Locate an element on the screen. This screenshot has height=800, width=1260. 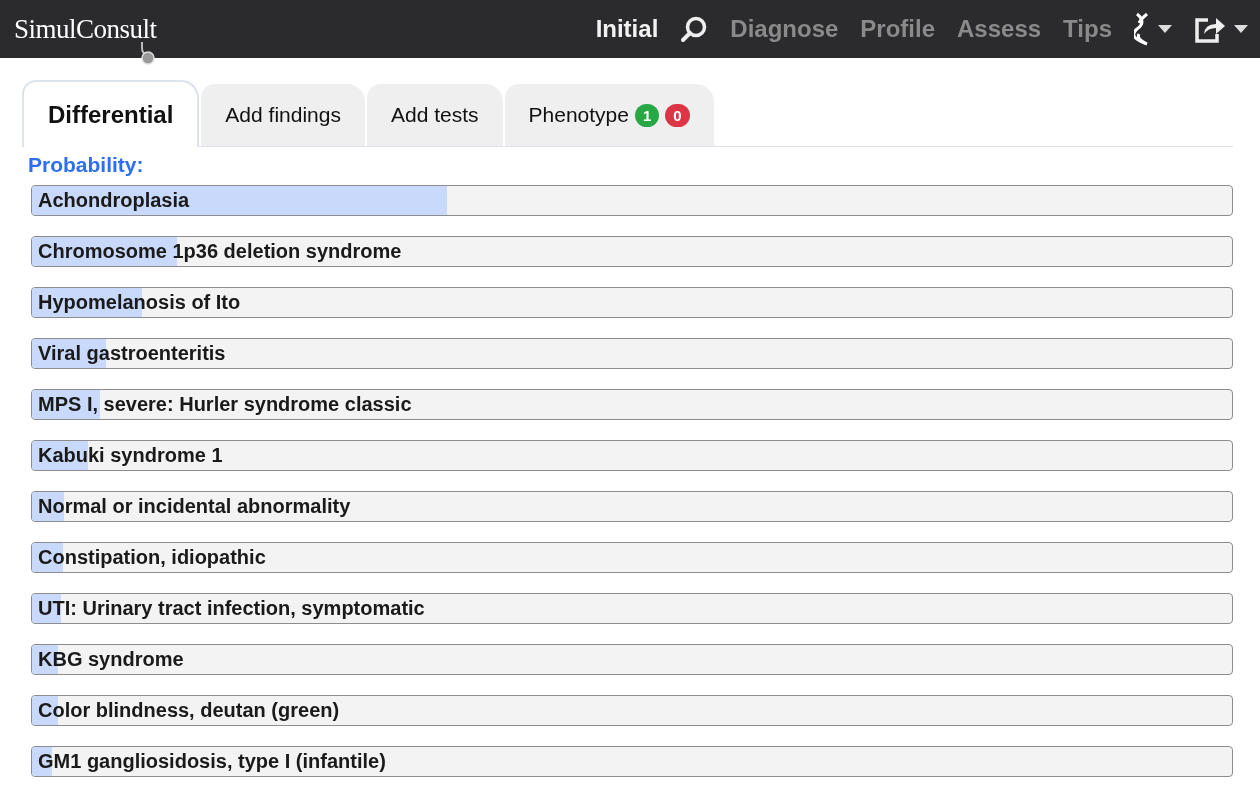
diagnosis-name: Normal or incidental abnormality is located at coordinates (194, 506).